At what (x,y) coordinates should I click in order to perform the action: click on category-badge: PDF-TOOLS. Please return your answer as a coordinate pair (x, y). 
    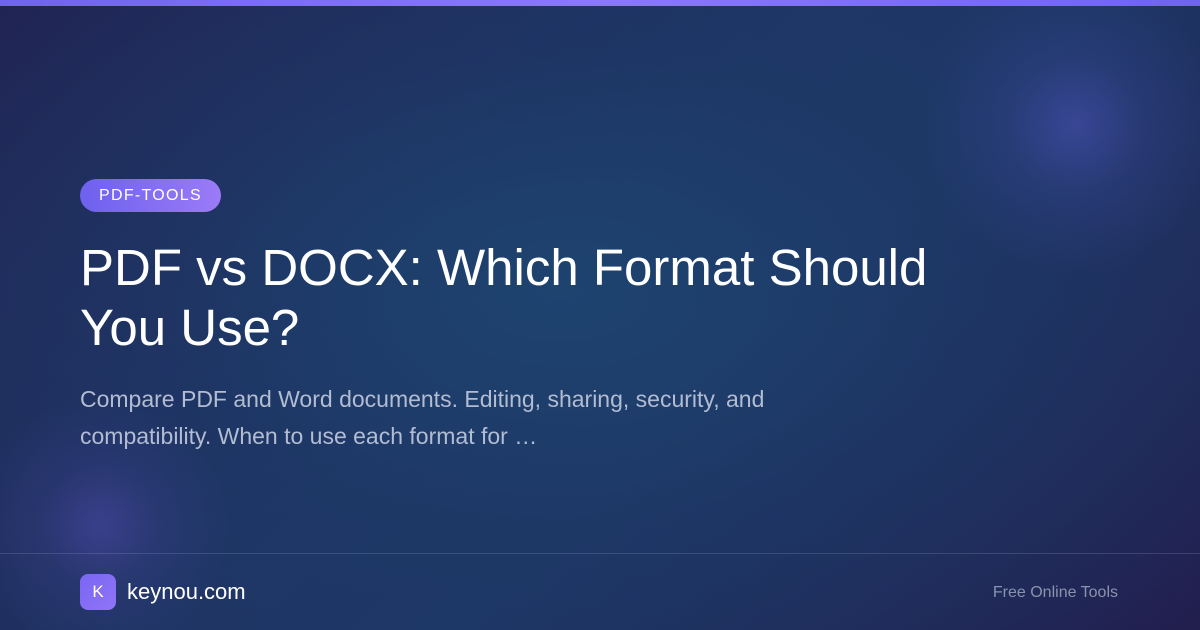
    Looking at the image, I should click on (150, 195).